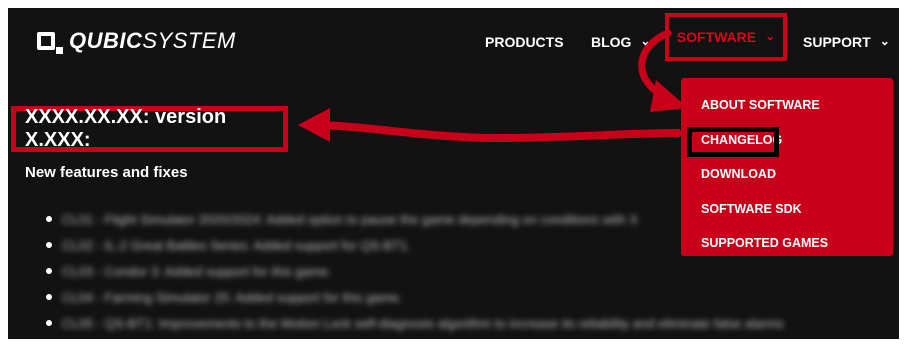  Describe the element at coordinates (106, 40) in the screenshot. I see `logo-text-bold: QUBIC` at that location.